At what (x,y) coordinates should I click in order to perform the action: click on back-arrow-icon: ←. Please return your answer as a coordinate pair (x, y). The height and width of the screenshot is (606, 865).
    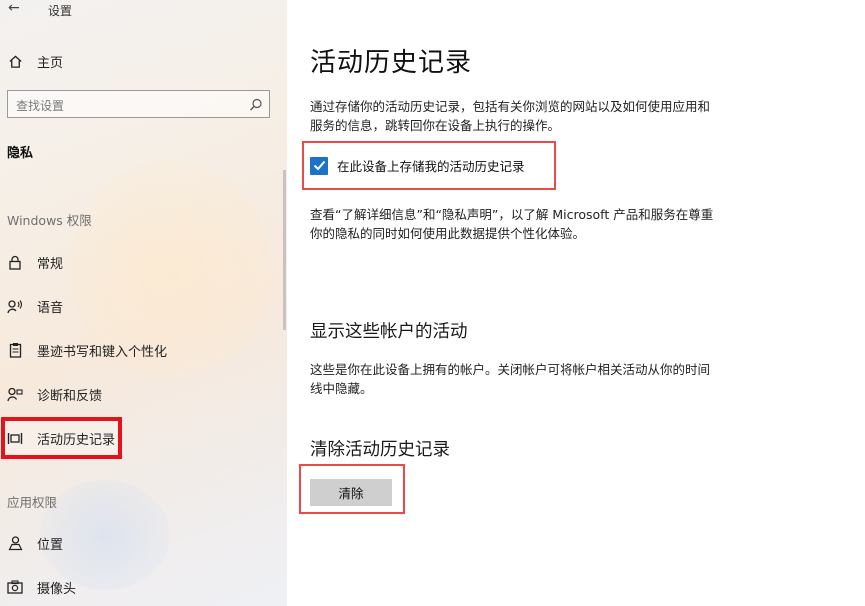
    Looking at the image, I should click on (16, 8).